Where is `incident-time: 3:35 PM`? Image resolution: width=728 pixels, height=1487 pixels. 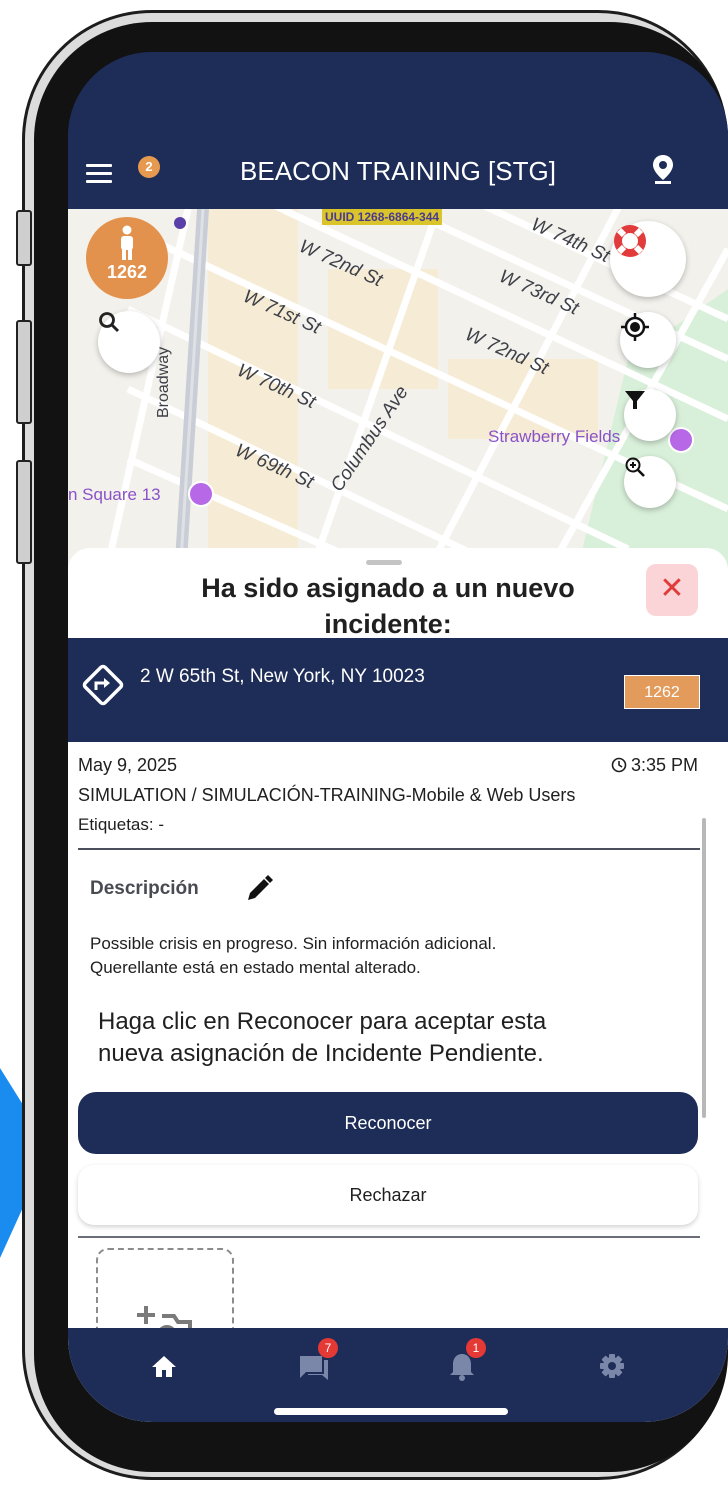 incident-time: 3:35 PM is located at coordinates (664, 765).